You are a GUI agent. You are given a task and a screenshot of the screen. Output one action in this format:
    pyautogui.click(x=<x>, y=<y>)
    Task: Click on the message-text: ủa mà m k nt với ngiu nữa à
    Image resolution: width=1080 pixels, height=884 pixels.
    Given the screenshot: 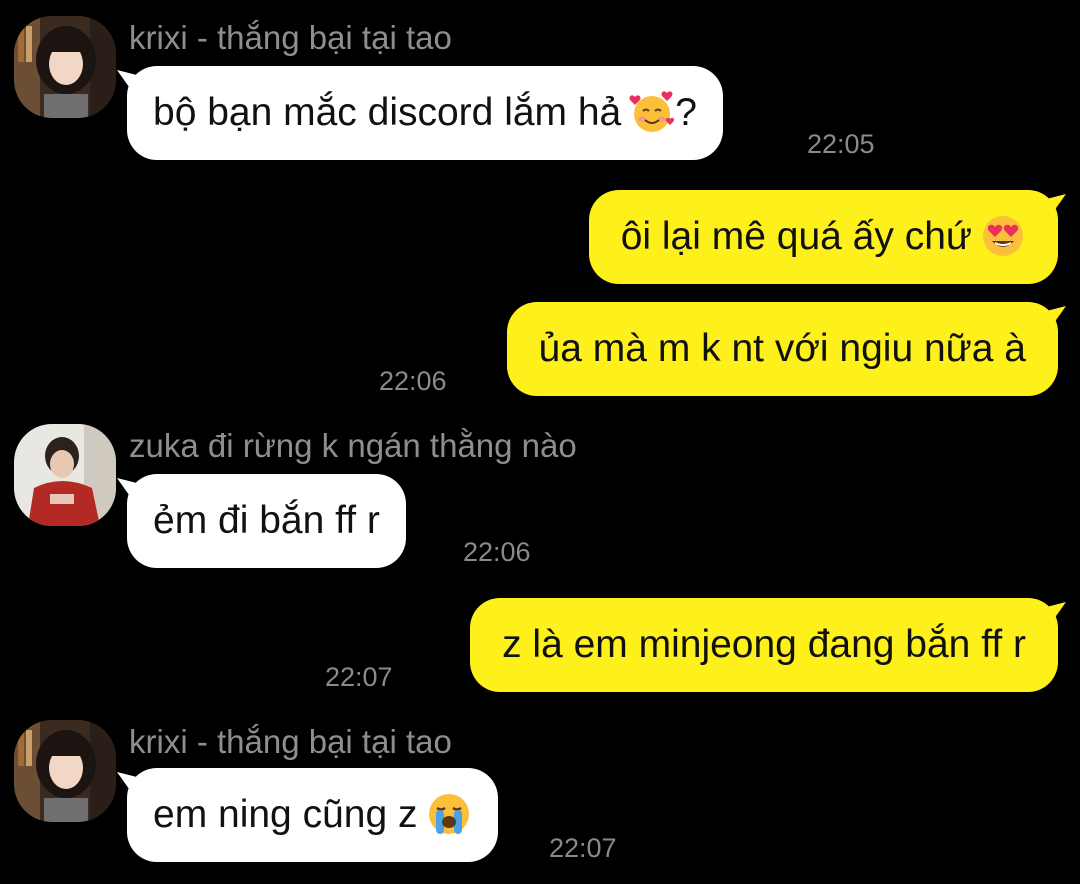 What is the action you would take?
    pyautogui.click(x=782, y=348)
    